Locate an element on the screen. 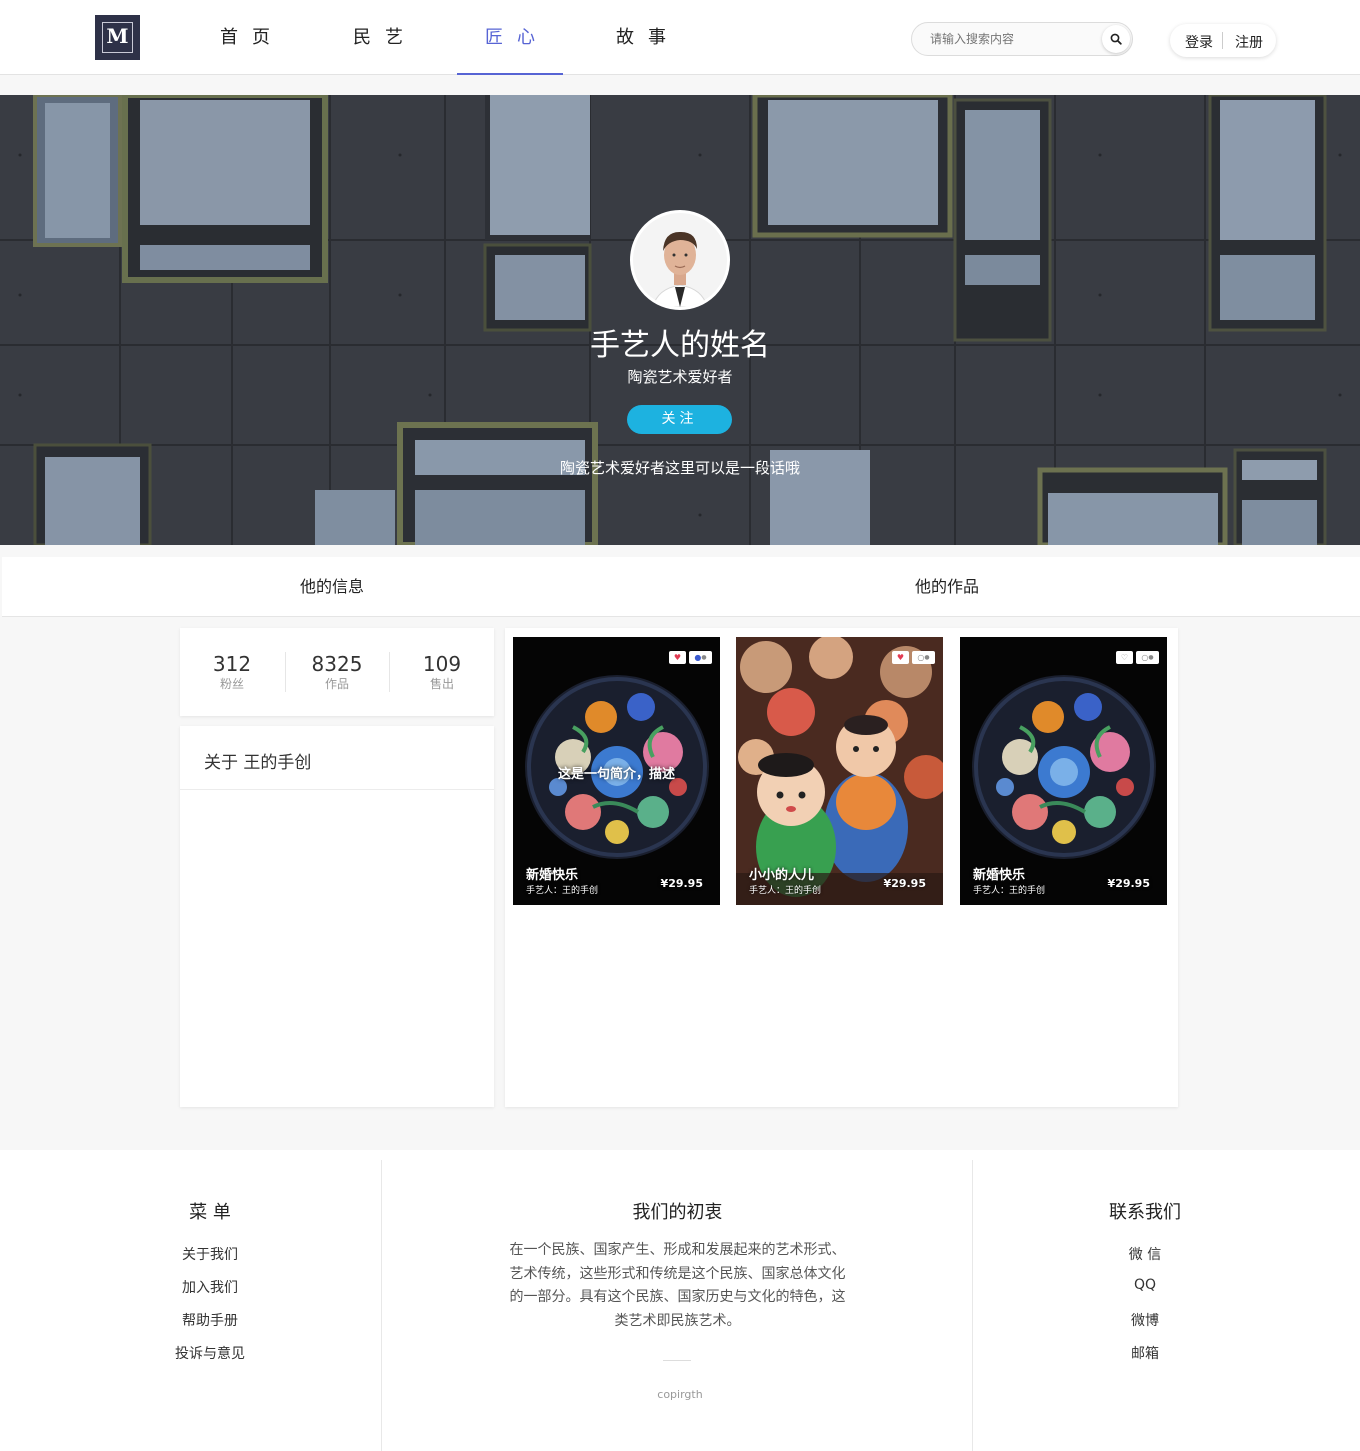  card-actions: ♥ ○ ● is located at coordinates (913, 657).